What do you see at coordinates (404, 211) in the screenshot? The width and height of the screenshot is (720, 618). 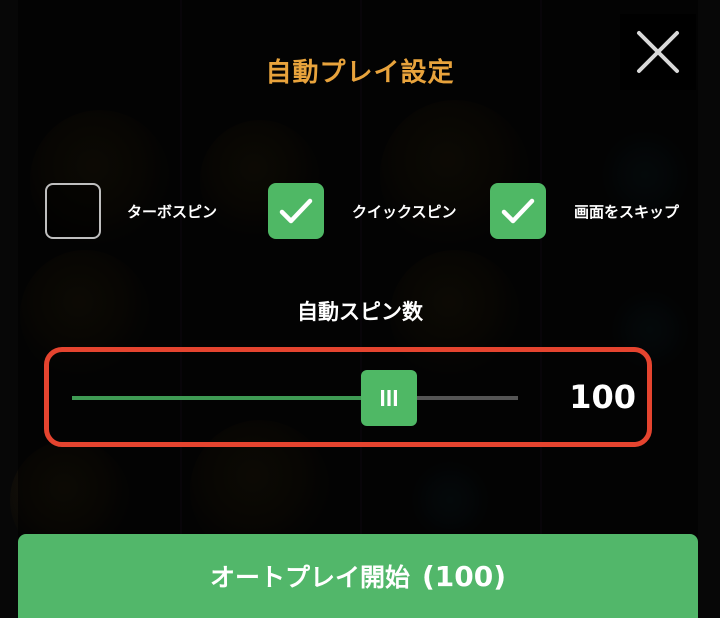 I see `quick-spin-label: クイックスピン` at bounding box center [404, 211].